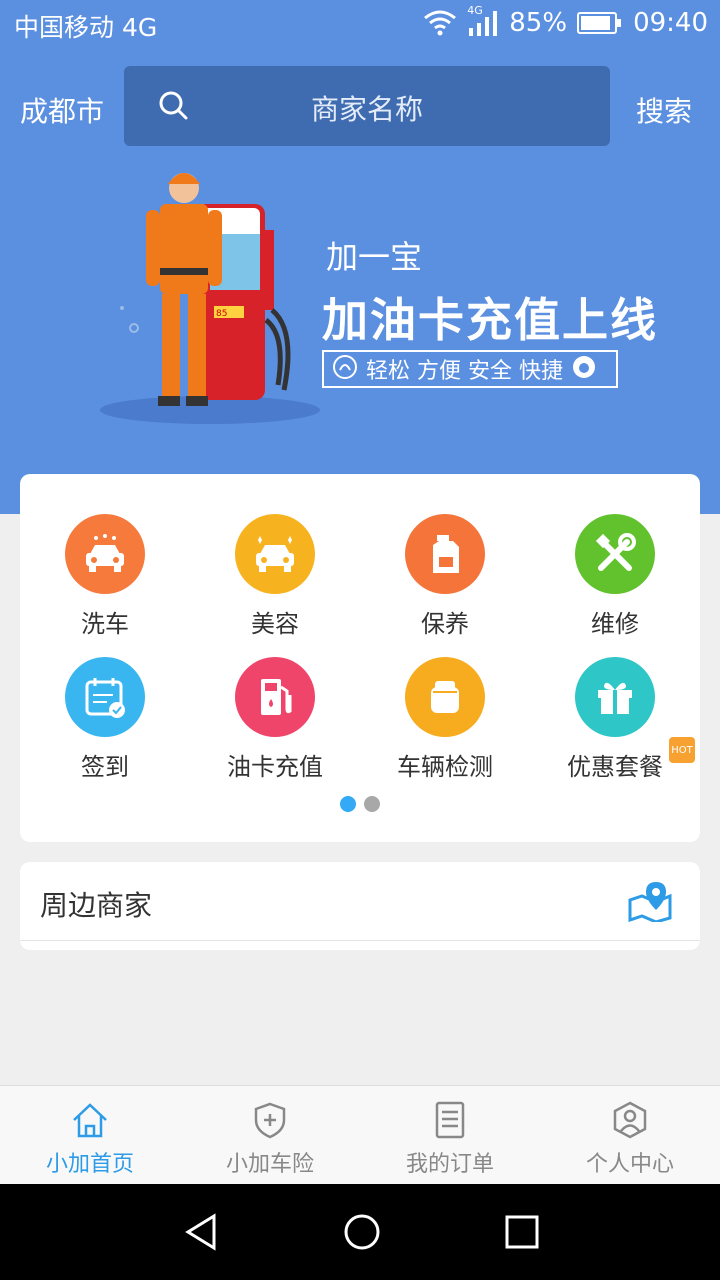 This screenshot has height=1280, width=720. What do you see at coordinates (600, 23) in the screenshot?
I see `battery-icon` at bounding box center [600, 23].